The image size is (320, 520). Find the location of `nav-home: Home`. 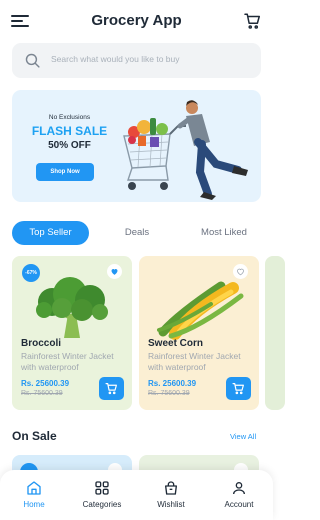

nav-home: Home is located at coordinates (34, 495).